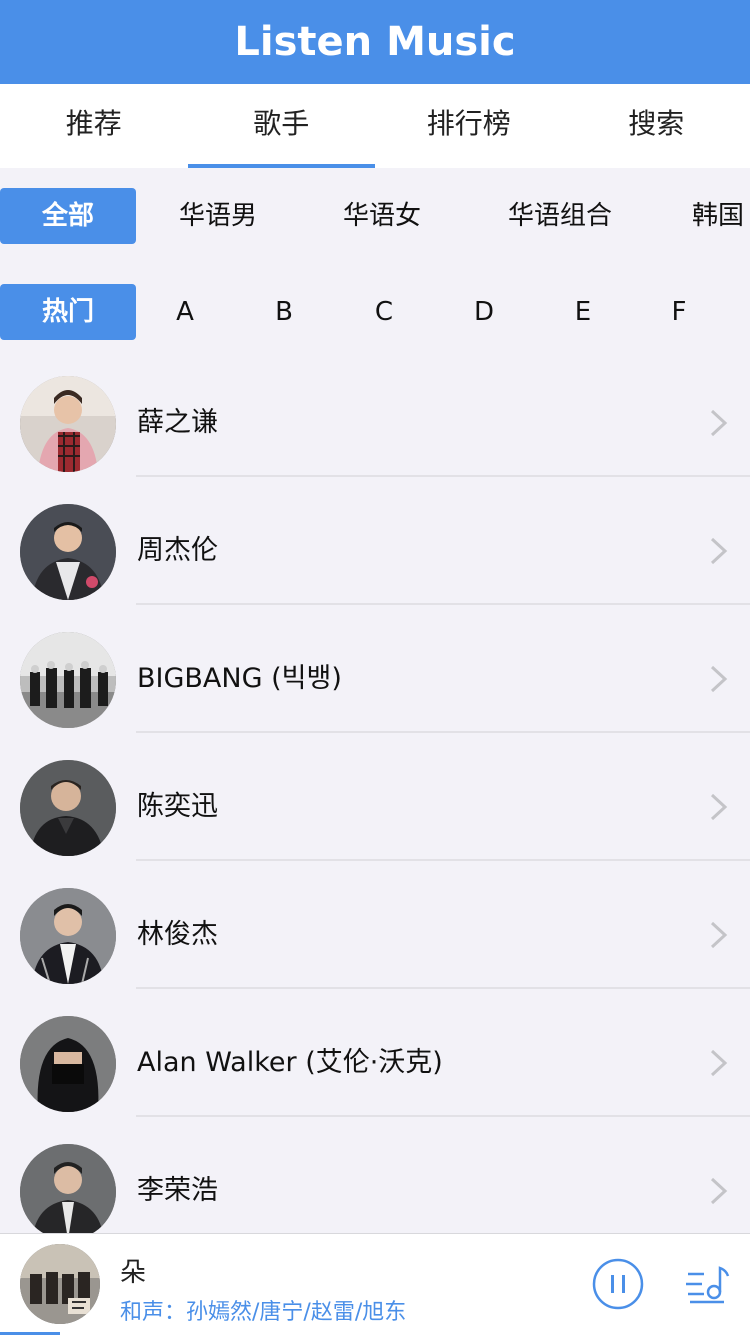  I want to click on singer-row: 周杰伦, so click(375, 540).